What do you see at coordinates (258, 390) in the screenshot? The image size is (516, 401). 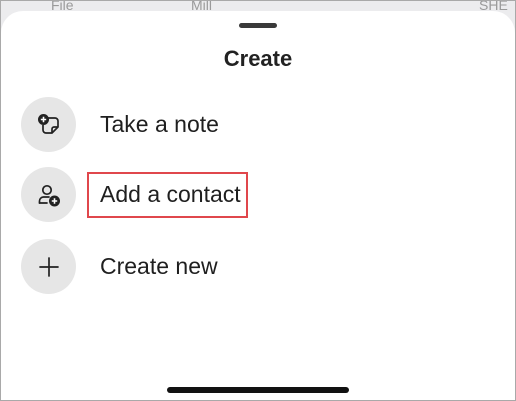 I see `home-indicator` at bounding box center [258, 390].